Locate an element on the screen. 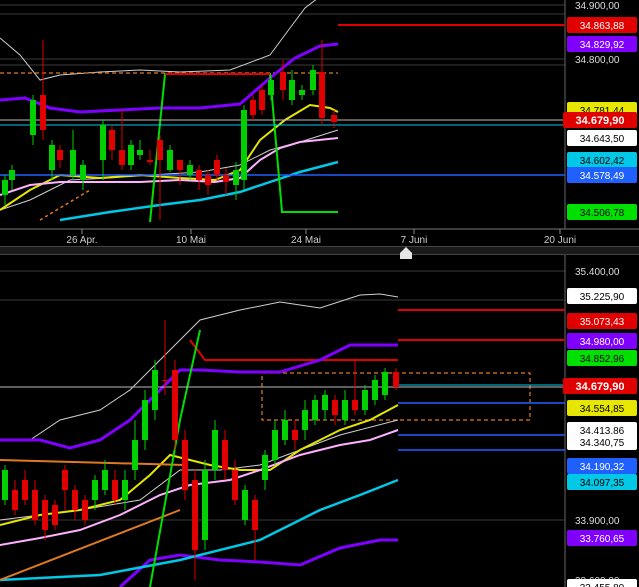  price-tag: 34.602,42 is located at coordinates (602, 160).